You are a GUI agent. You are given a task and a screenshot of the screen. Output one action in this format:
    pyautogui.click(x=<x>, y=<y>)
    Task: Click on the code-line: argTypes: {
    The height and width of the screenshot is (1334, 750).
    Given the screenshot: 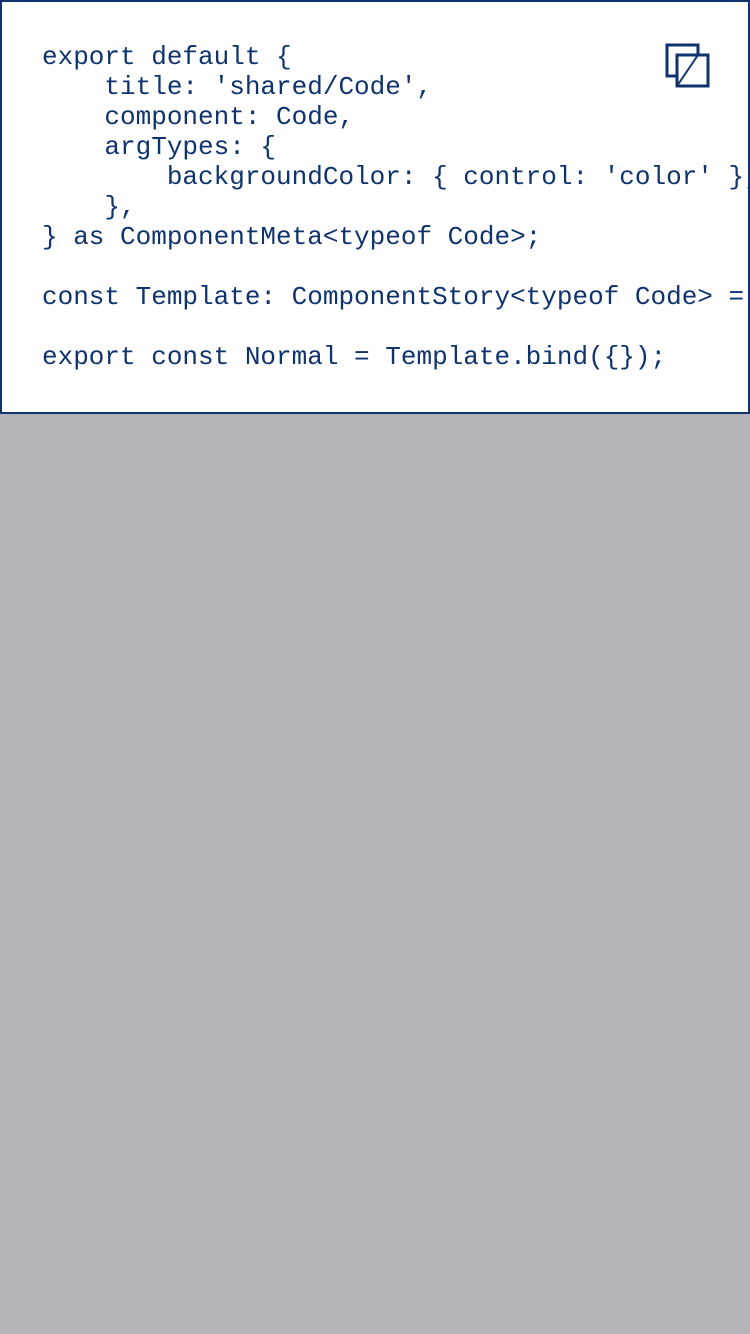 What is the action you would take?
    pyautogui.click(x=159, y=147)
    